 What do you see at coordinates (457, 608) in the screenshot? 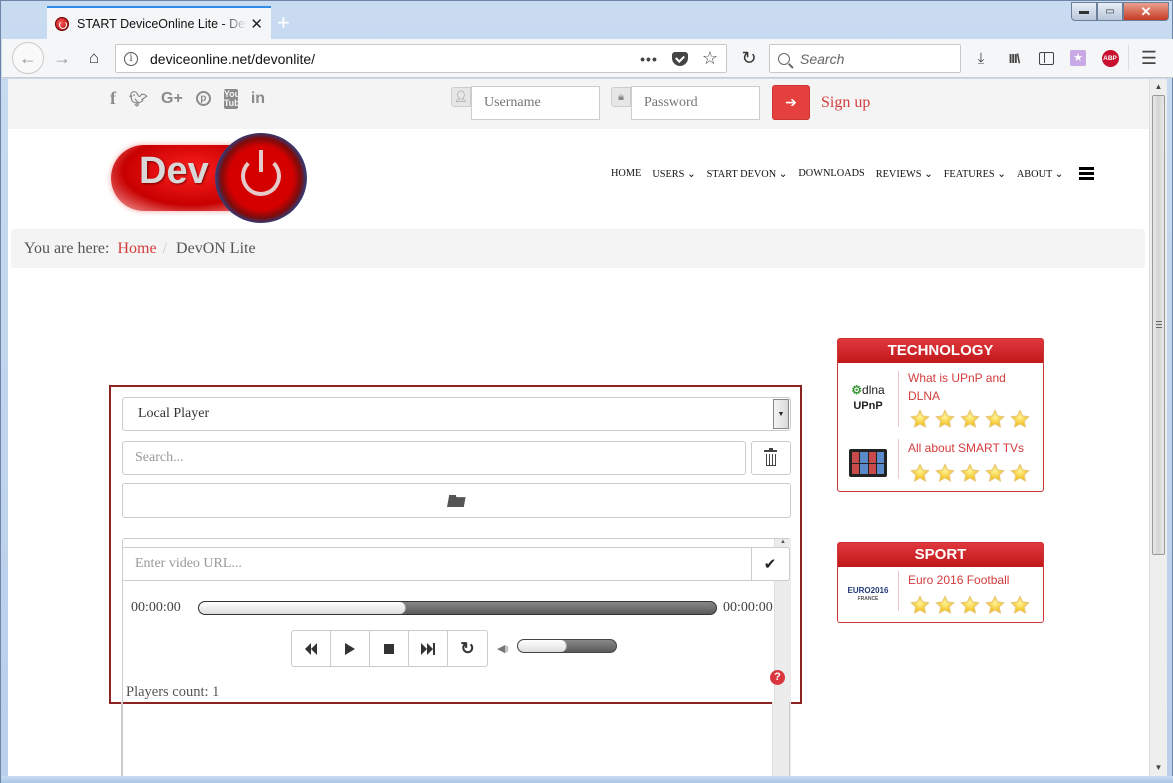
I see `seek-slider` at bounding box center [457, 608].